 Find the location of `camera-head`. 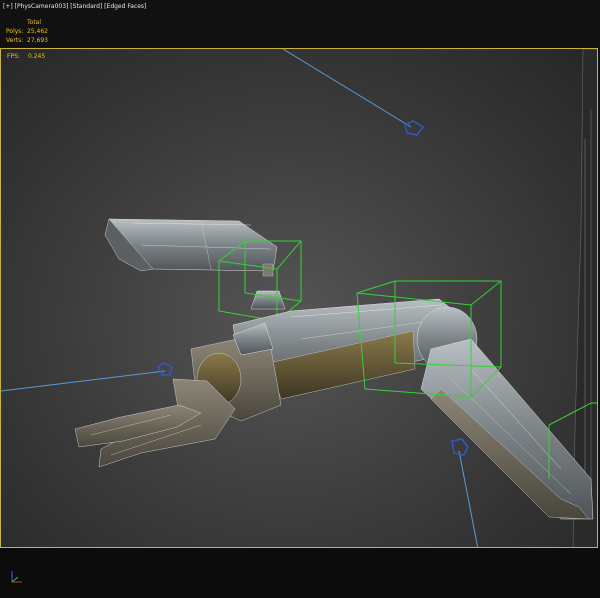

camera-head is located at coordinates (195, 264).